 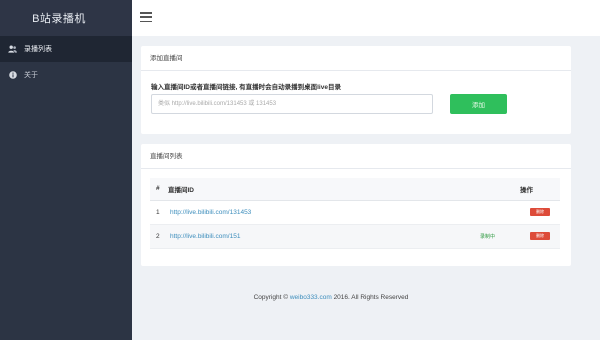 What do you see at coordinates (159, 236) in the screenshot?
I see `row-number: 2` at bounding box center [159, 236].